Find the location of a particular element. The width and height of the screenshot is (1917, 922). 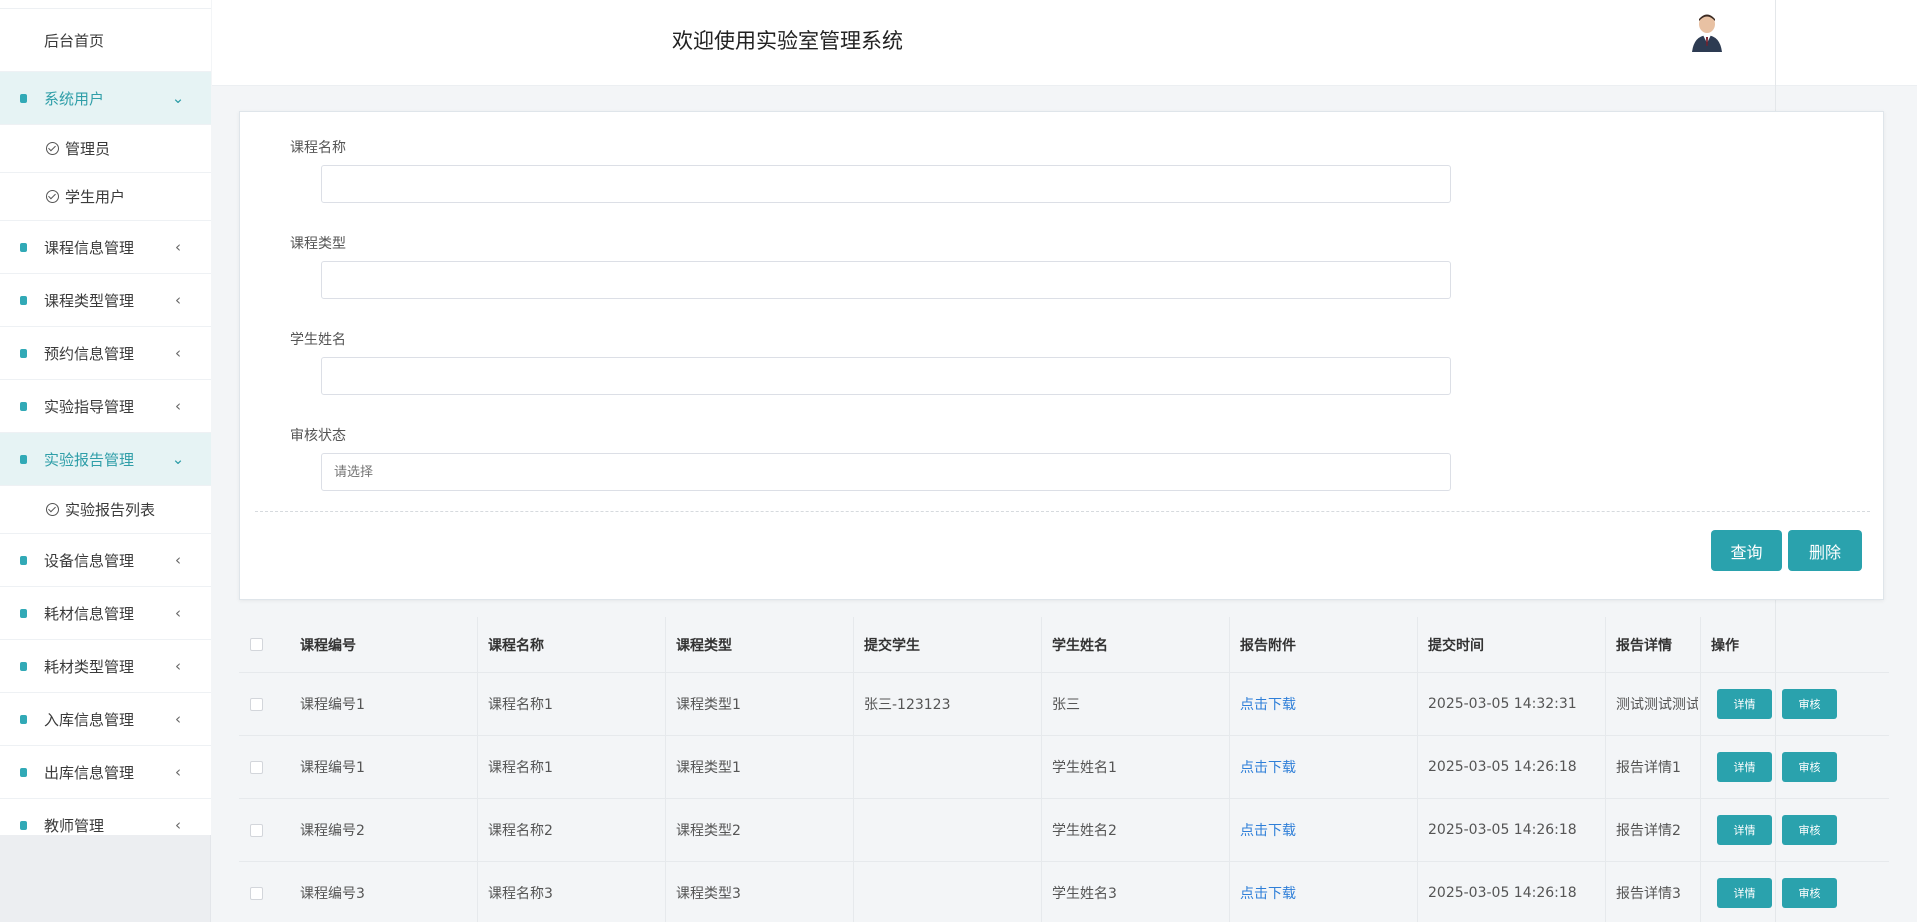

course-name-label: 课程名称 is located at coordinates (318, 148).